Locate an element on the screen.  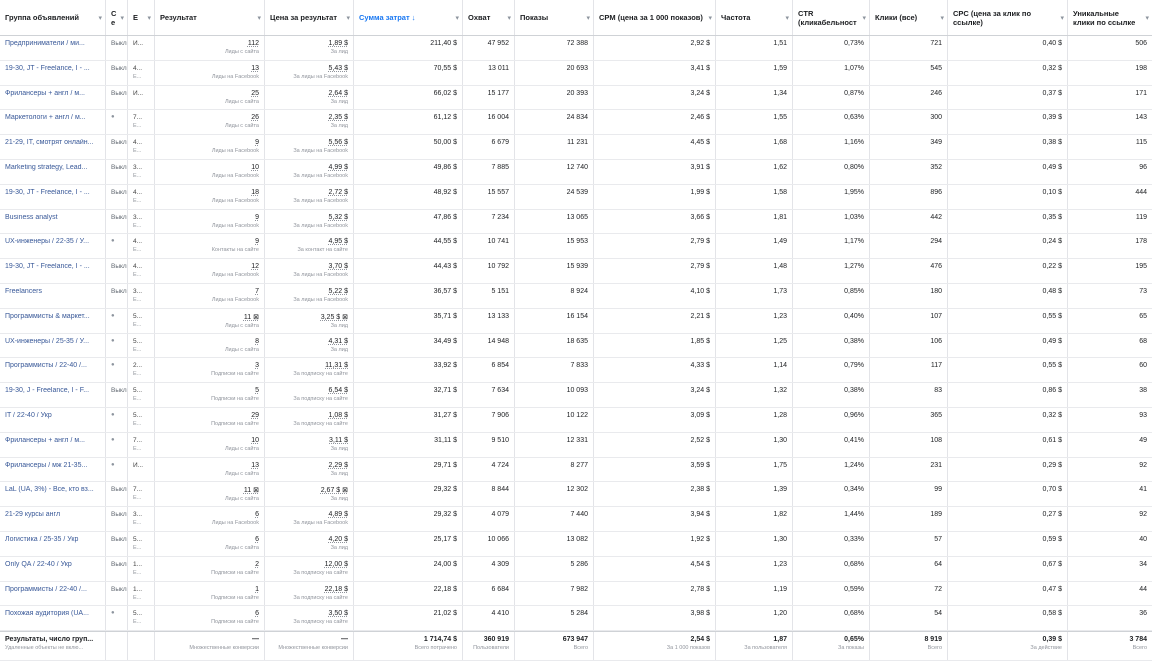
ad-set-name-link: Only QA / 22-40 / Укр is located at coordinates (52, 564).